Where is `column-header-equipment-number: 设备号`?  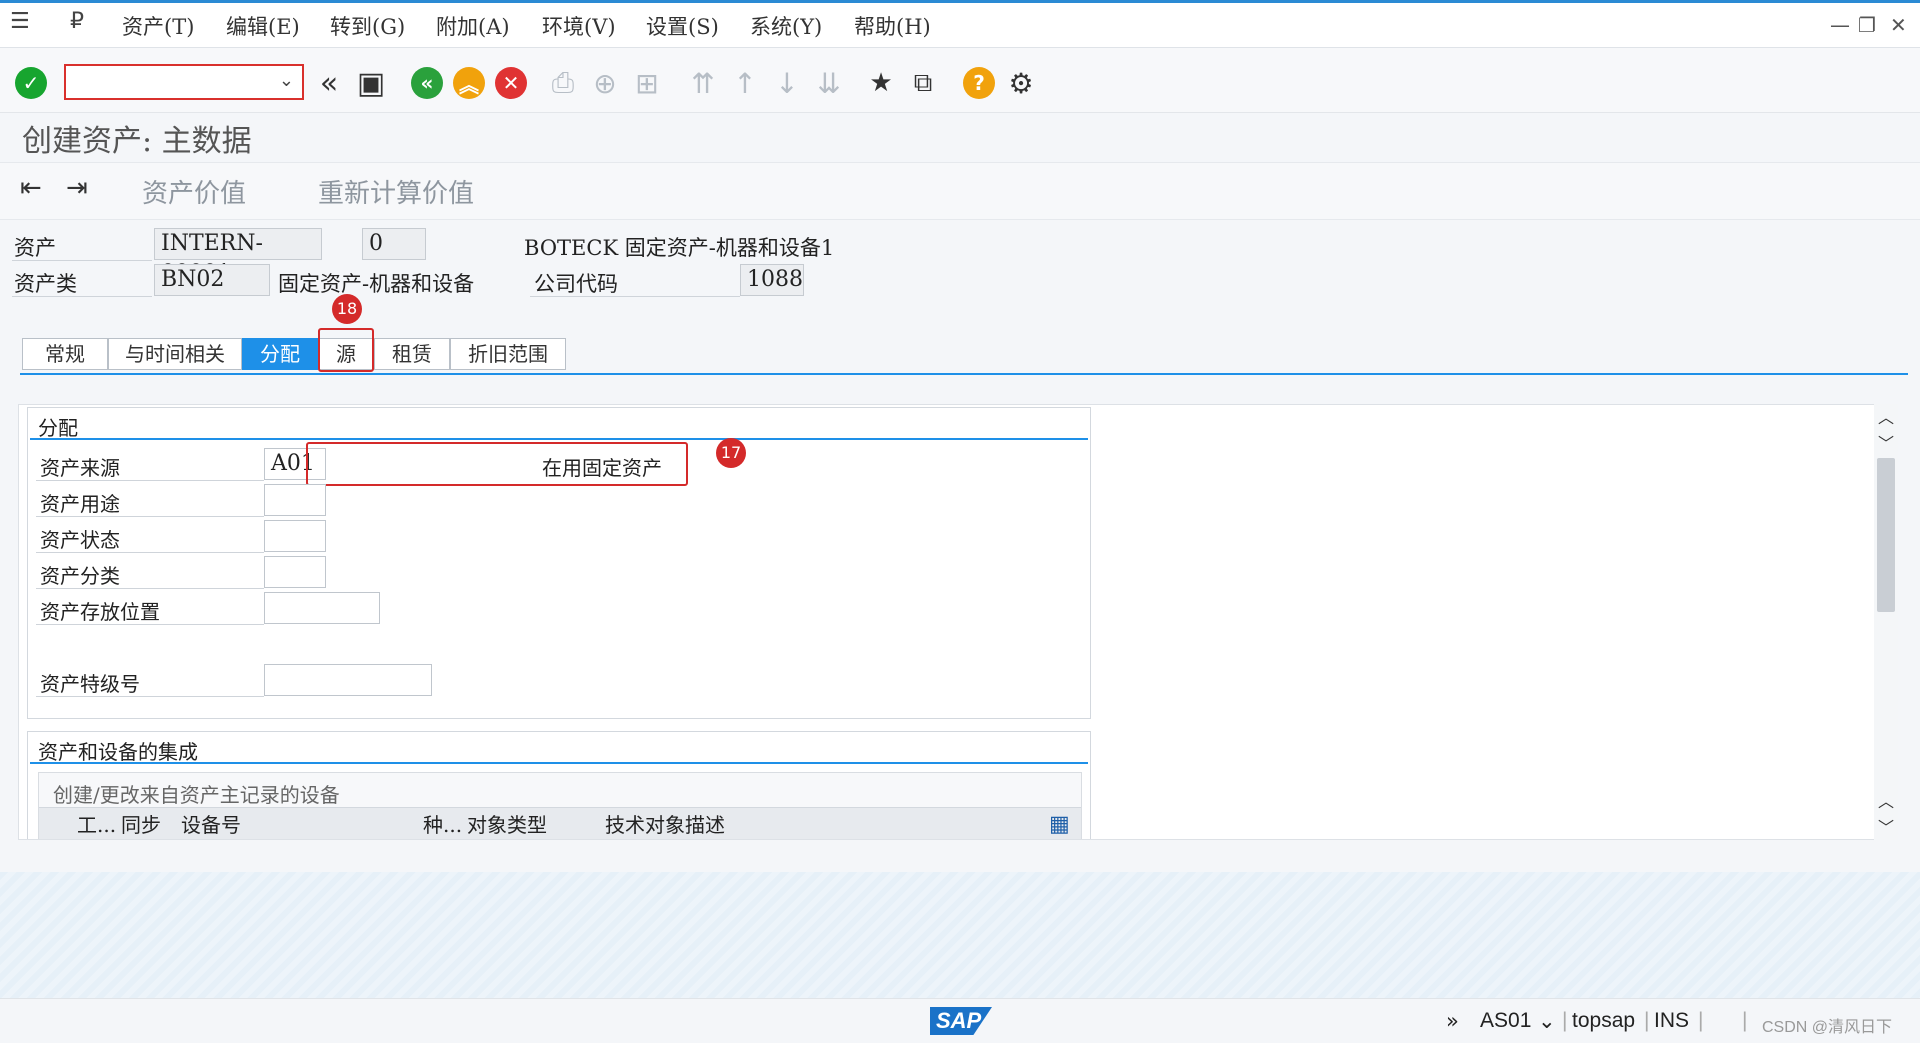 column-header-equipment-number: 设备号 is located at coordinates (211, 823).